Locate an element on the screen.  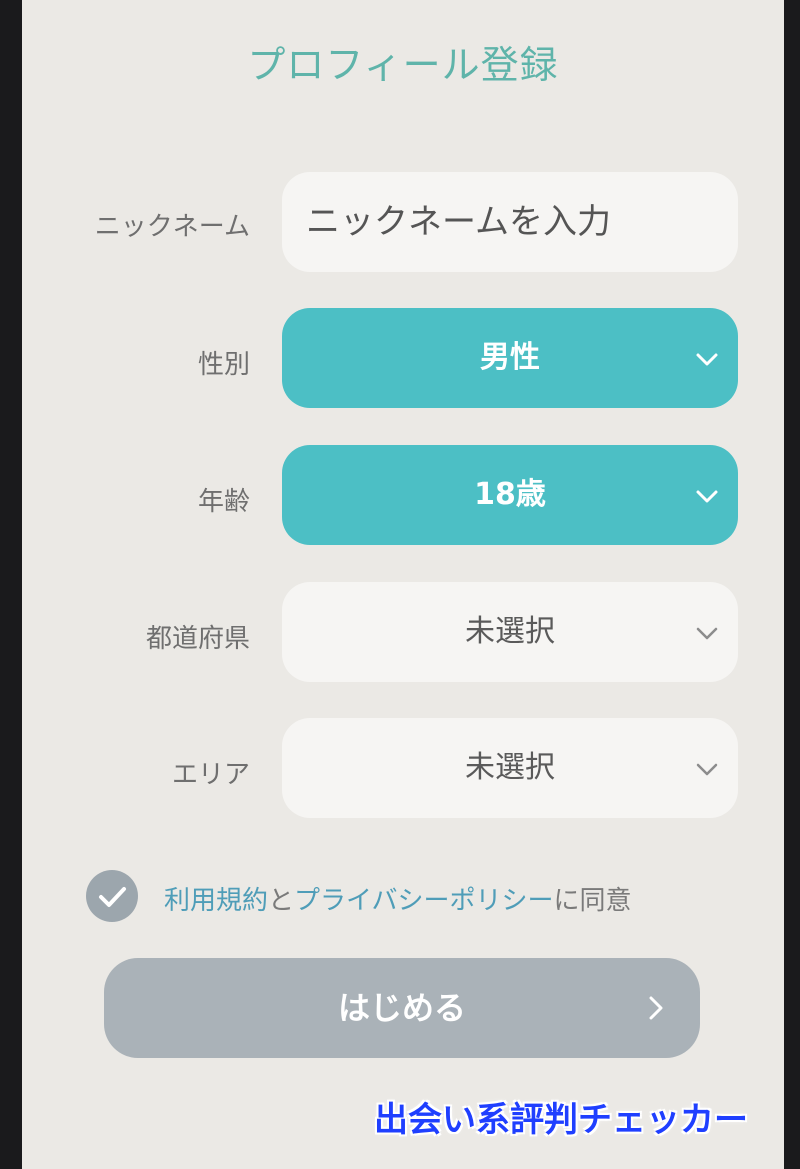
check-icon is located at coordinates (112, 897).